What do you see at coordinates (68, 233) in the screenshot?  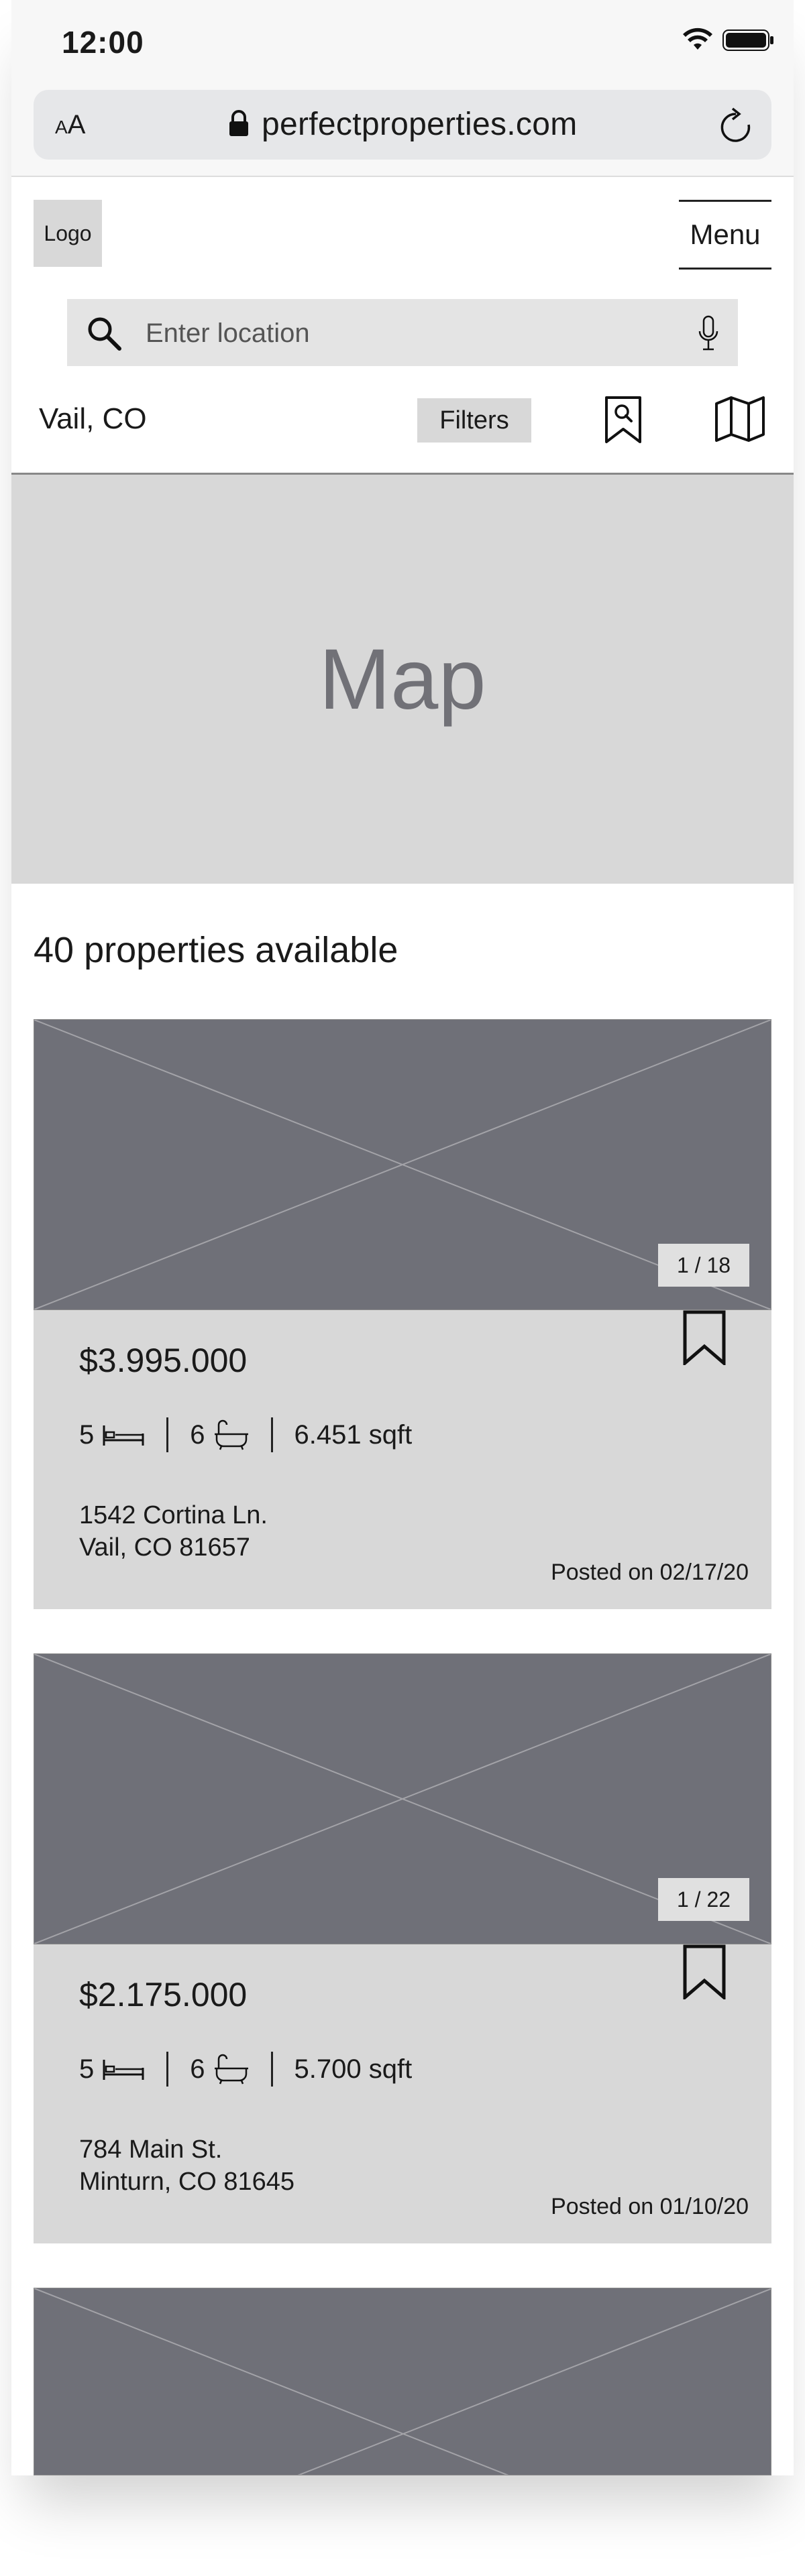 I see `site-logo: Logo` at bounding box center [68, 233].